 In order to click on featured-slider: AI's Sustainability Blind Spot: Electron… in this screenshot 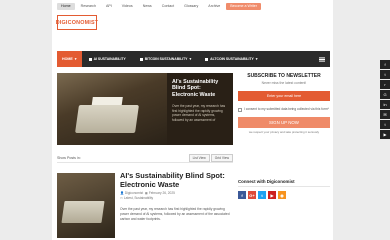, I will do `click(145, 109)`.